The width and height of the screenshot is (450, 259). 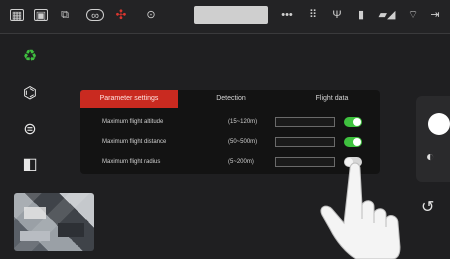 I want to click on tab-flight-data: Flight data, so click(x=332, y=99).